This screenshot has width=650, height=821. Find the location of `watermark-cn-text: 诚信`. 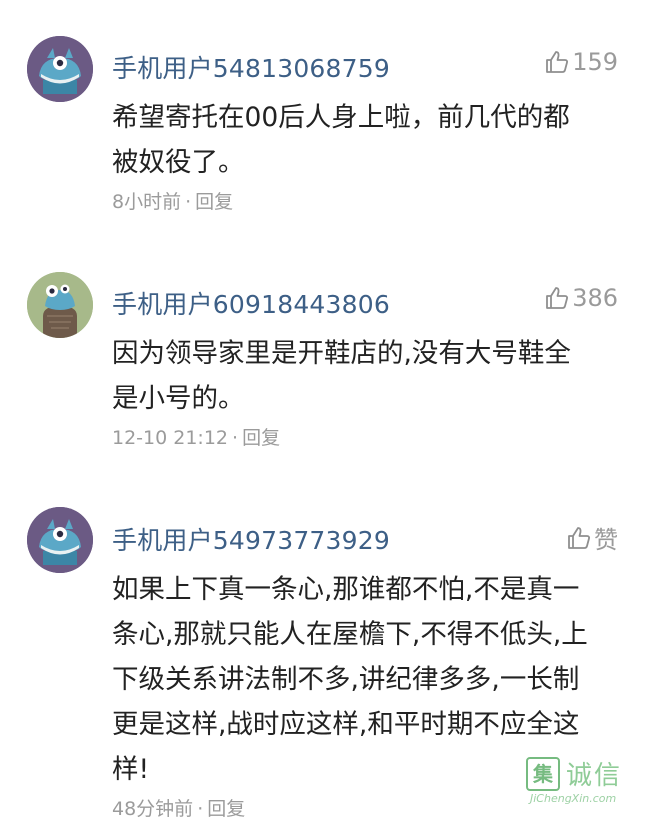

watermark-cn-text: 诚信 is located at coordinates (594, 776).